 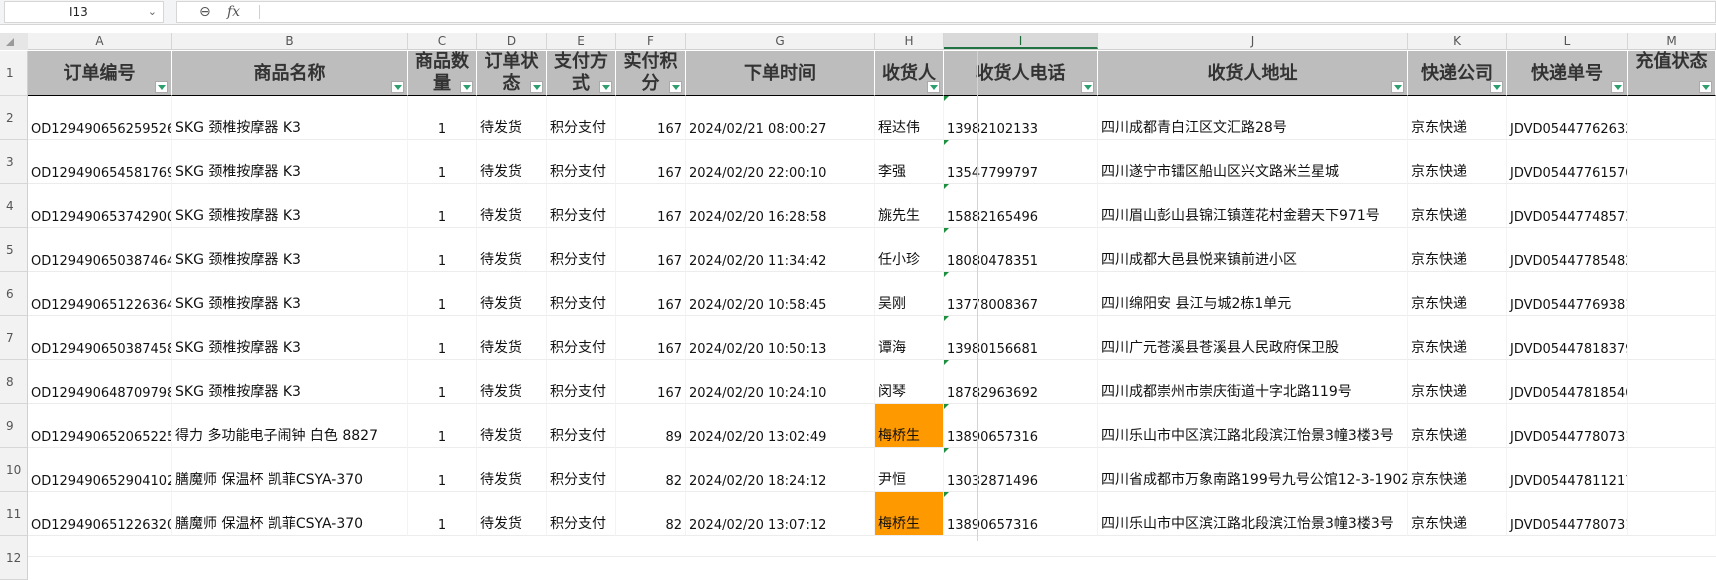 I want to click on row-header-7: 7, so click(x=14, y=338).